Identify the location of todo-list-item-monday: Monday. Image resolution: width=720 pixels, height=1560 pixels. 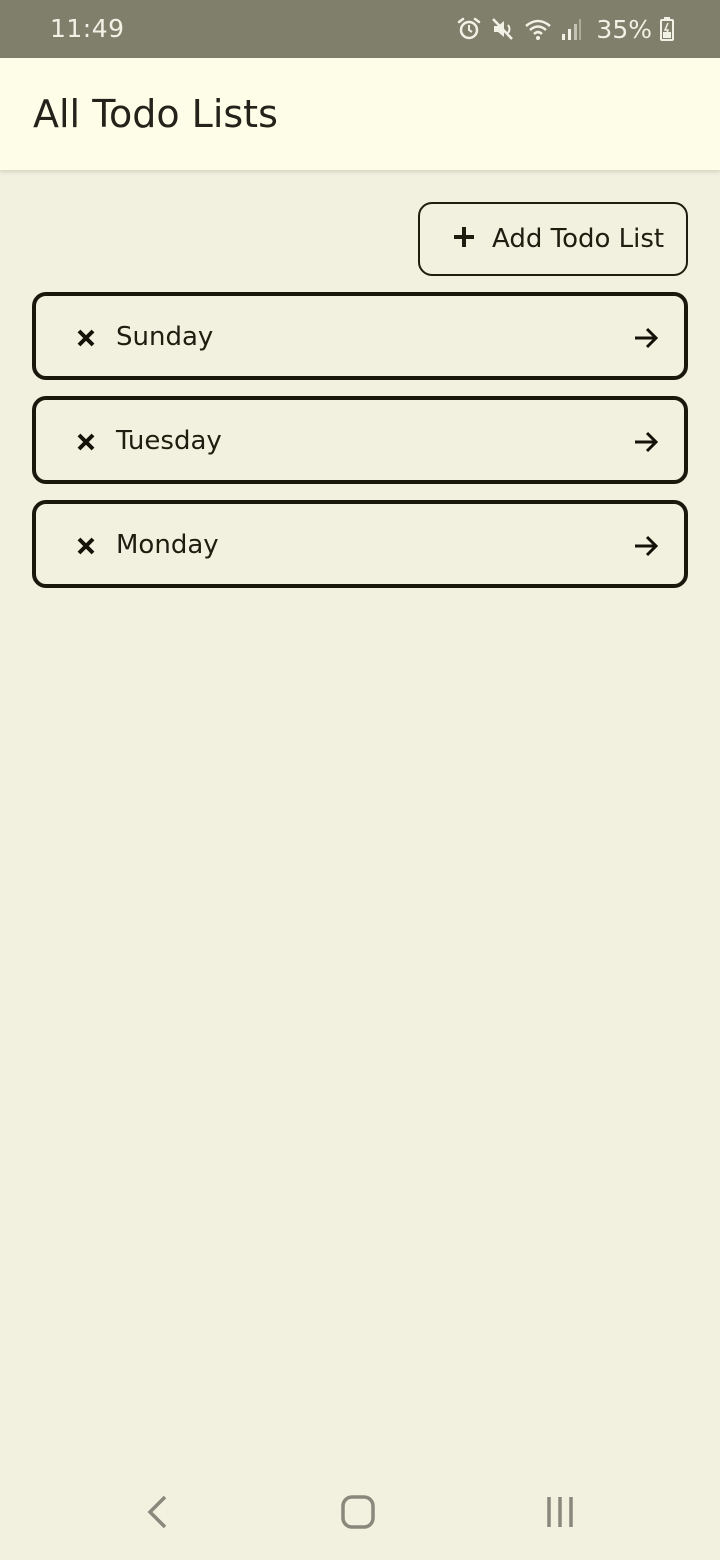
(360, 544).